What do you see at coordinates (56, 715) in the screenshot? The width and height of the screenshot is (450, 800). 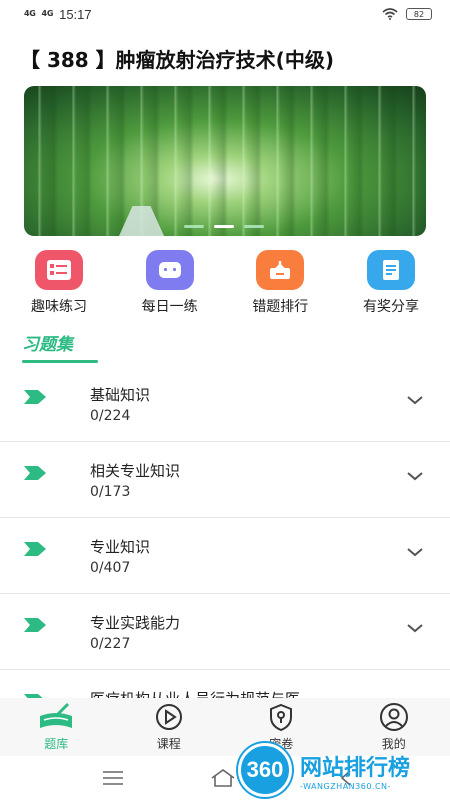 I see `book-pen-icon` at bounding box center [56, 715].